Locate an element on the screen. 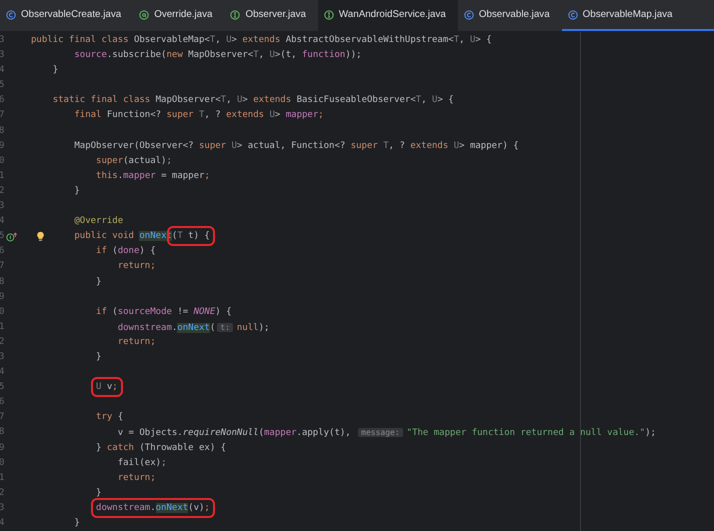 Image resolution: width=714 pixels, height=531 pixels. string-literal: "The mapper function returned a null value." is located at coordinates (526, 433).